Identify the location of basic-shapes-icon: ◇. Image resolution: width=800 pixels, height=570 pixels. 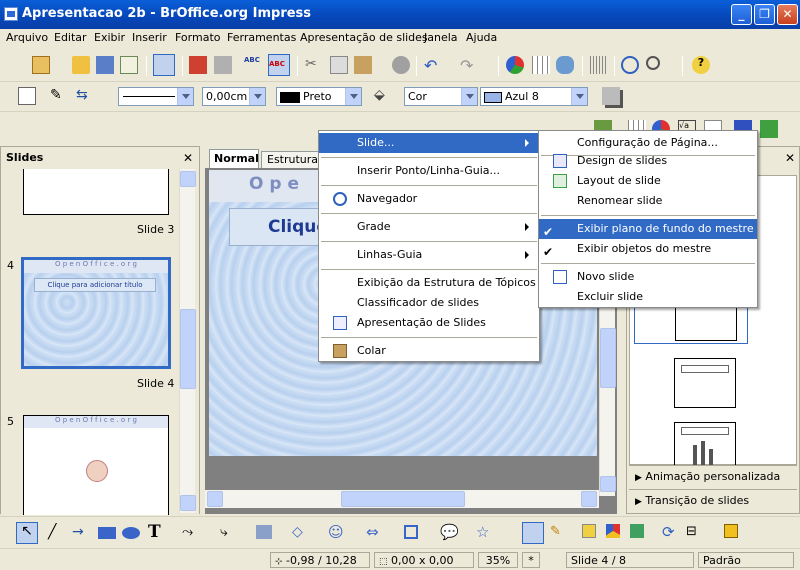
(301, 533).